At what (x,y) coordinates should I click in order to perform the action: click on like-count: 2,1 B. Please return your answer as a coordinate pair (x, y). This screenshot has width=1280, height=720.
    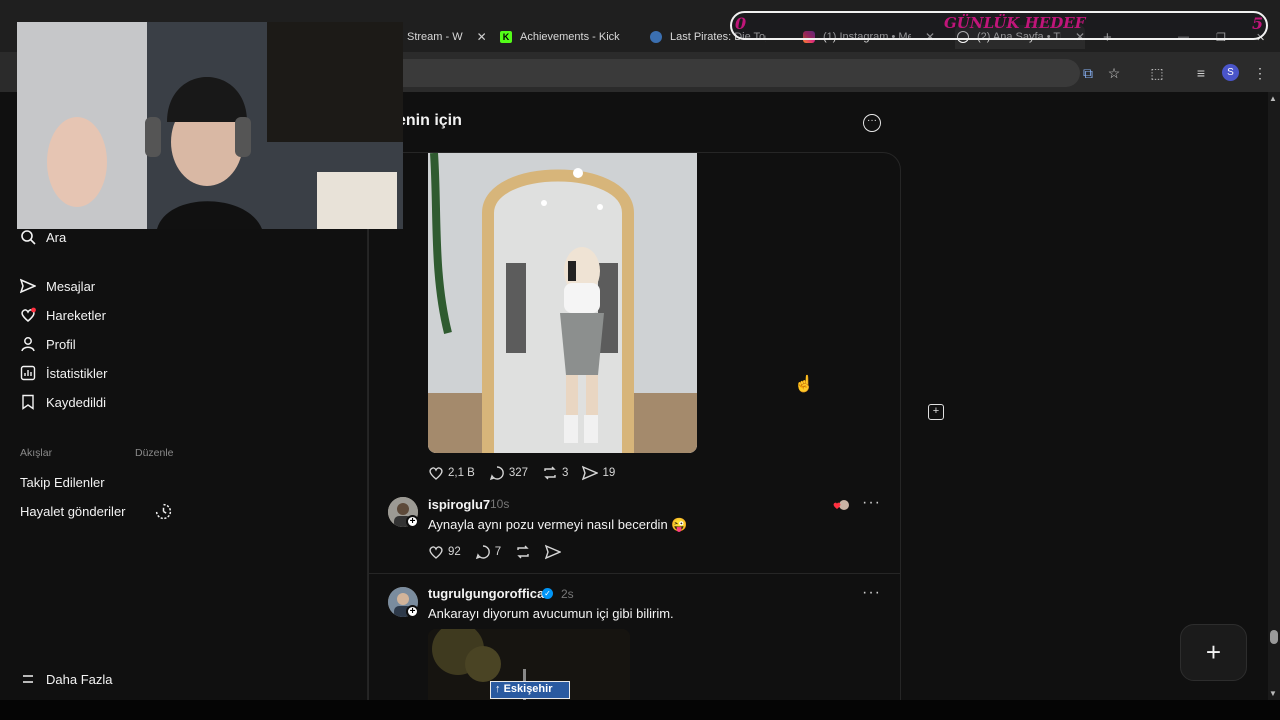
    Looking at the image, I should click on (461, 473).